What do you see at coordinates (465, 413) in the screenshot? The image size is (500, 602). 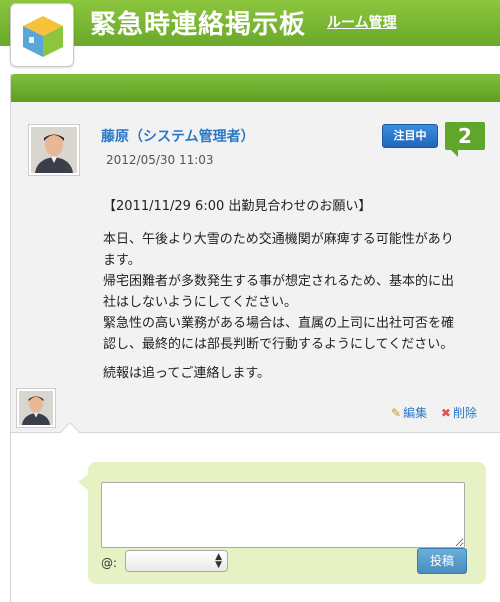 I see `delete-link: 削除` at bounding box center [465, 413].